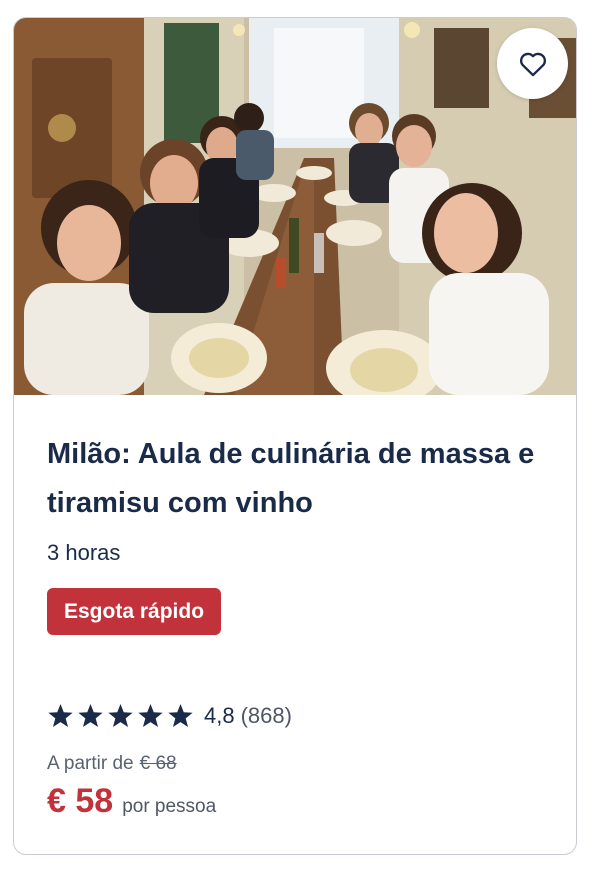 Image resolution: width=594 pixels, height=870 pixels. I want to click on duration-label: 3 horas, so click(84, 552).